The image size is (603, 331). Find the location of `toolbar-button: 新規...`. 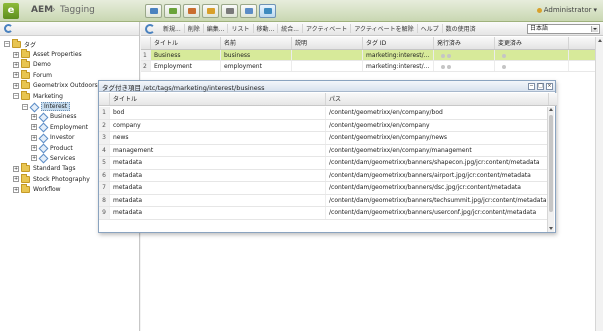

toolbar-button: 新規... is located at coordinates (172, 28).